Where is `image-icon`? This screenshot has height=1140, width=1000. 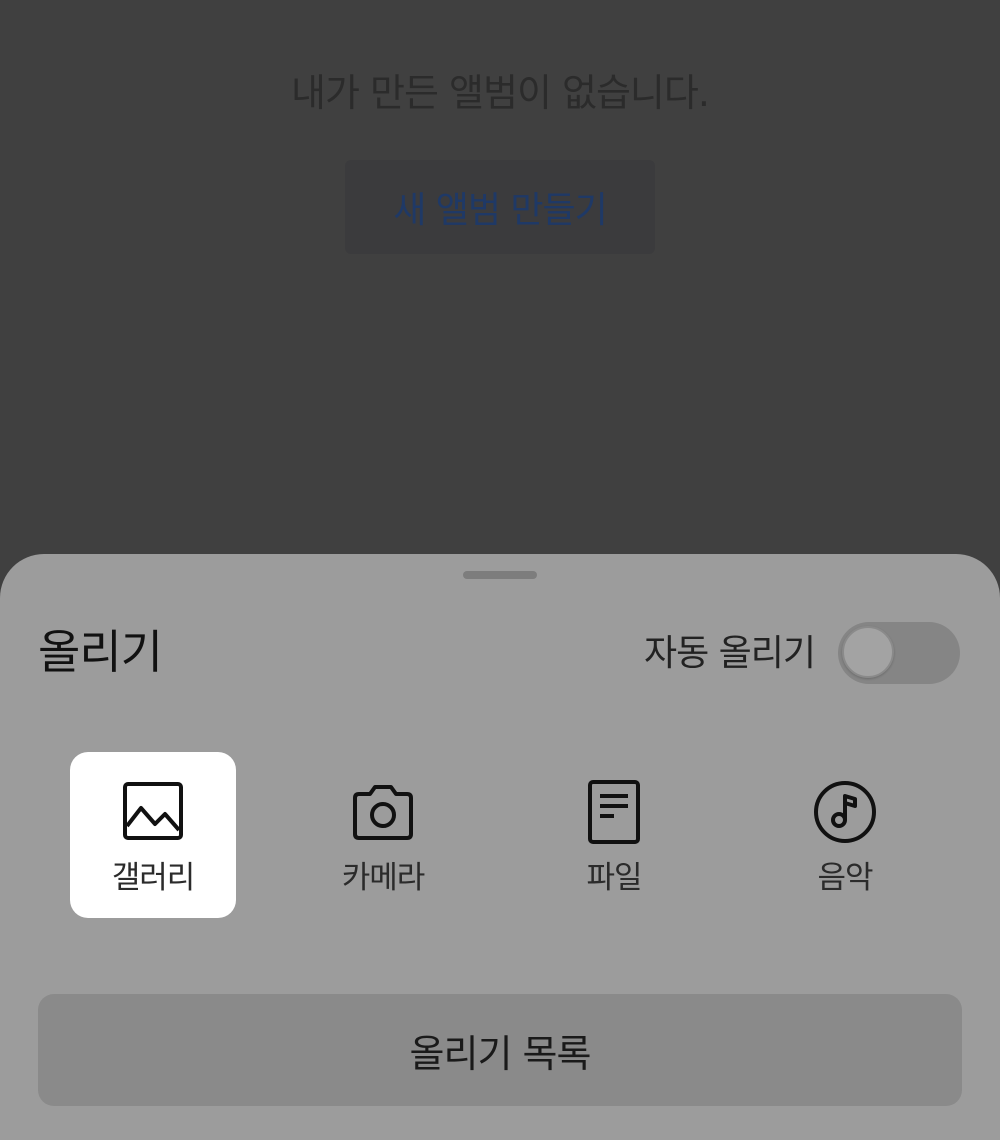 image-icon is located at coordinates (153, 812).